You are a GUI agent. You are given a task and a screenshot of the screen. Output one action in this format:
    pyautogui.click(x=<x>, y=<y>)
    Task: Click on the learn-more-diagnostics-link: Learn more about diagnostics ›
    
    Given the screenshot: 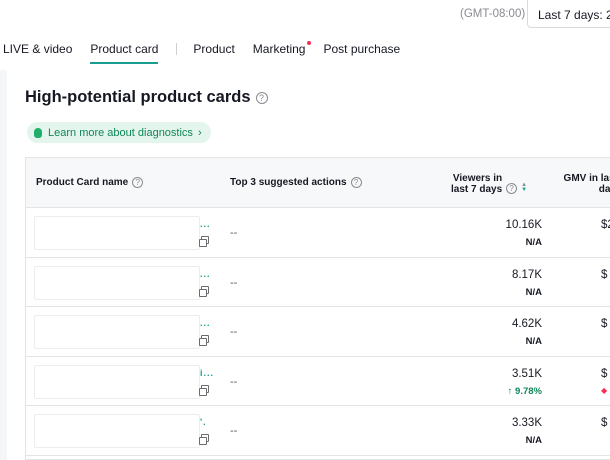 What is the action you would take?
    pyautogui.click(x=119, y=132)
    